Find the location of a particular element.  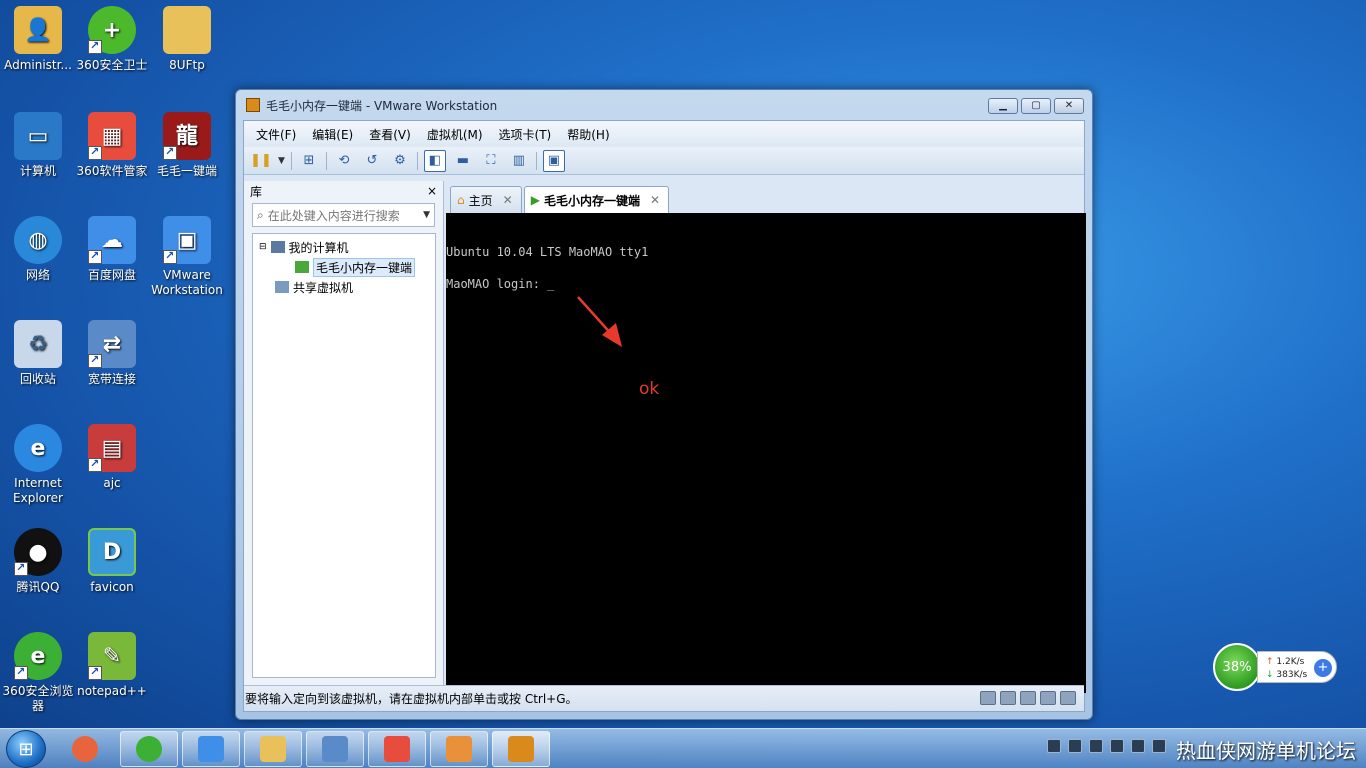

message-log-icon is located at coordinates (1068, 698).